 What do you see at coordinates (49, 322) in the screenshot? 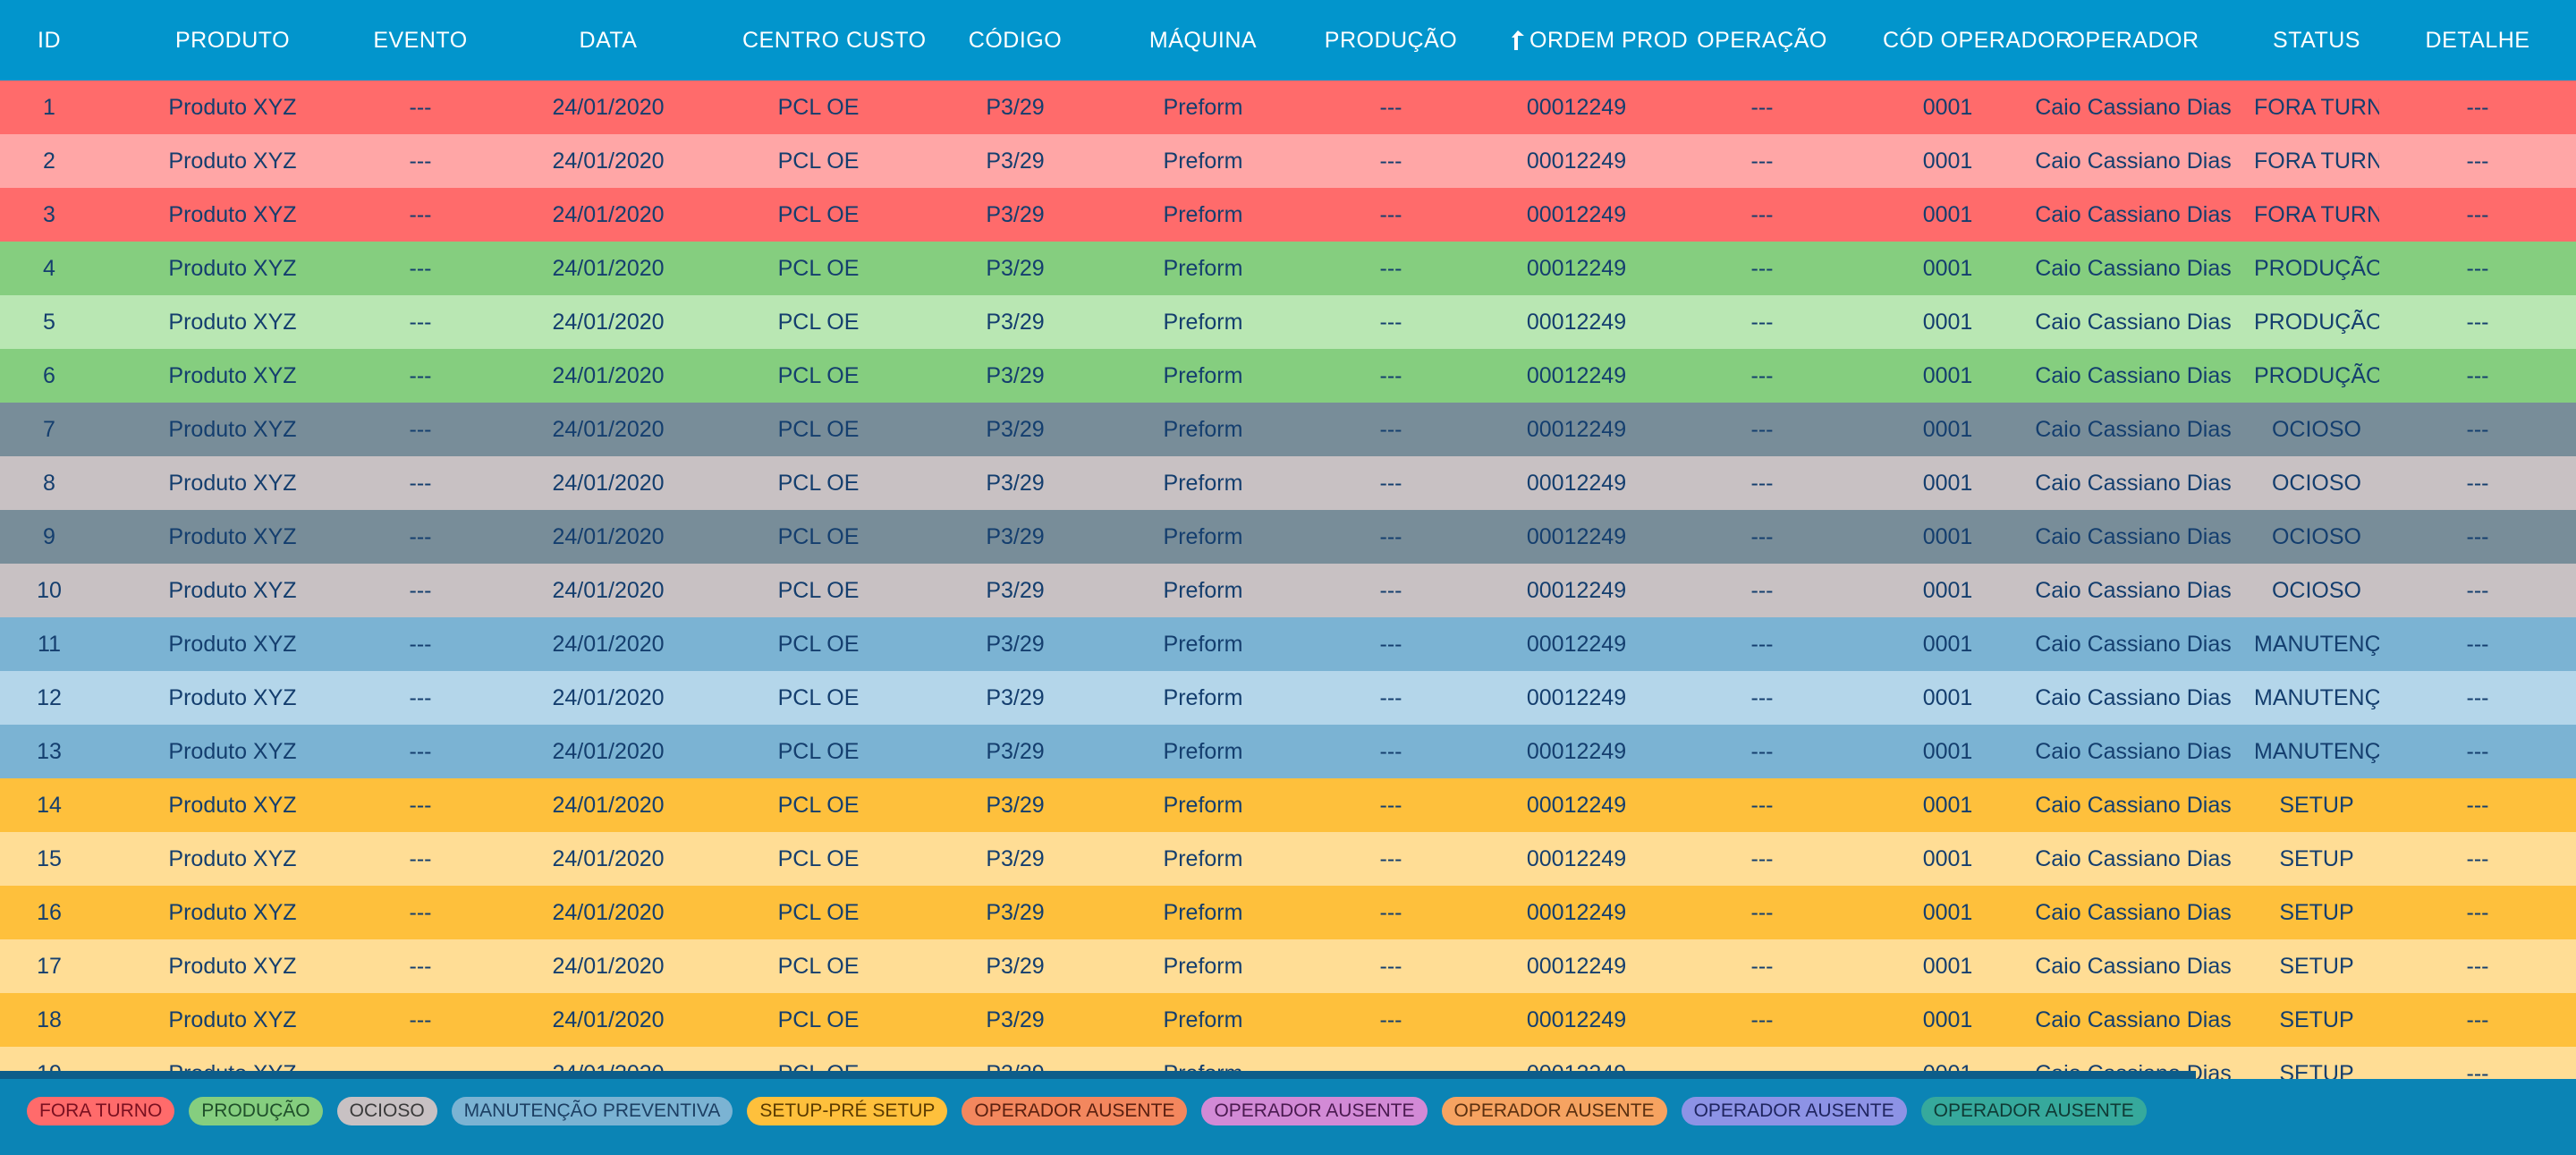
I see `cell-id: 5` at bounding box center [49, 322].